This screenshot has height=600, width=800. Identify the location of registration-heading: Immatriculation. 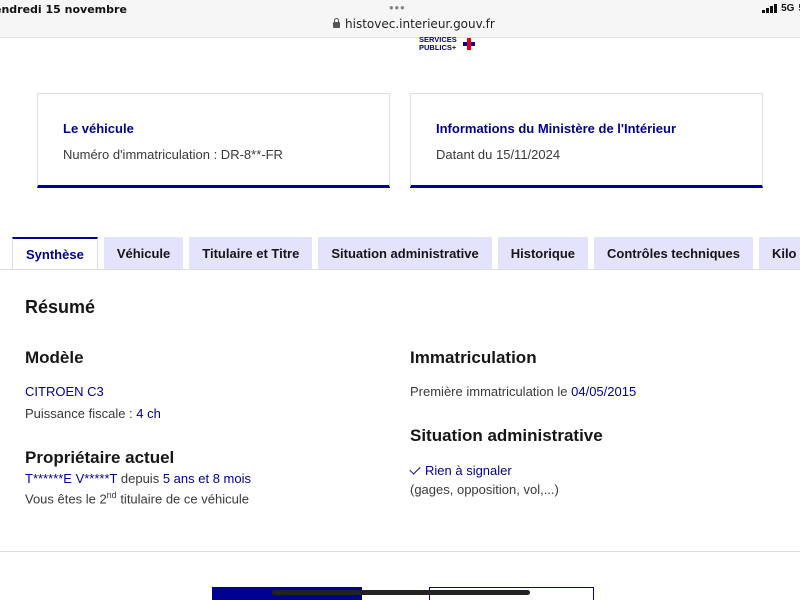
(473, 357).